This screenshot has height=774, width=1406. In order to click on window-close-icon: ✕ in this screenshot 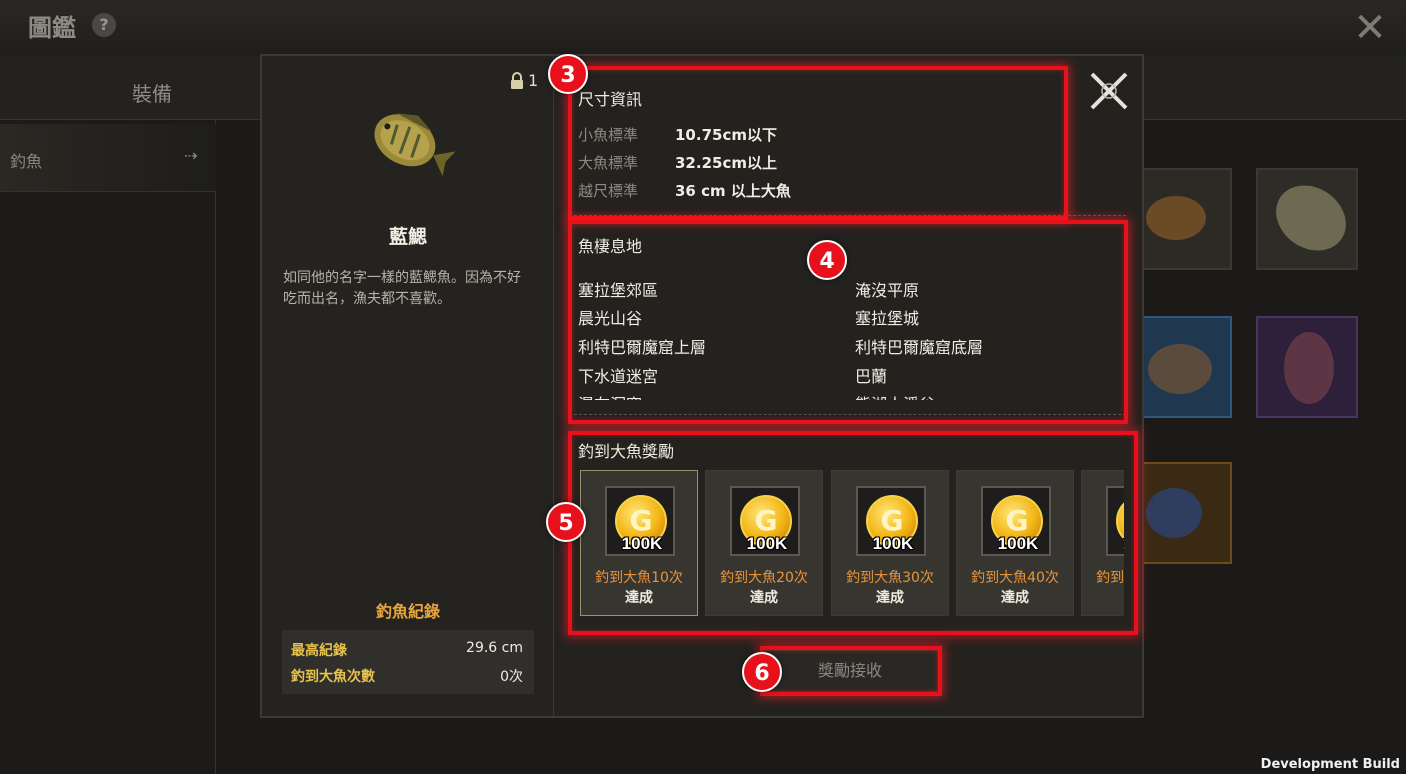, I will do `click(1370, 28)`.